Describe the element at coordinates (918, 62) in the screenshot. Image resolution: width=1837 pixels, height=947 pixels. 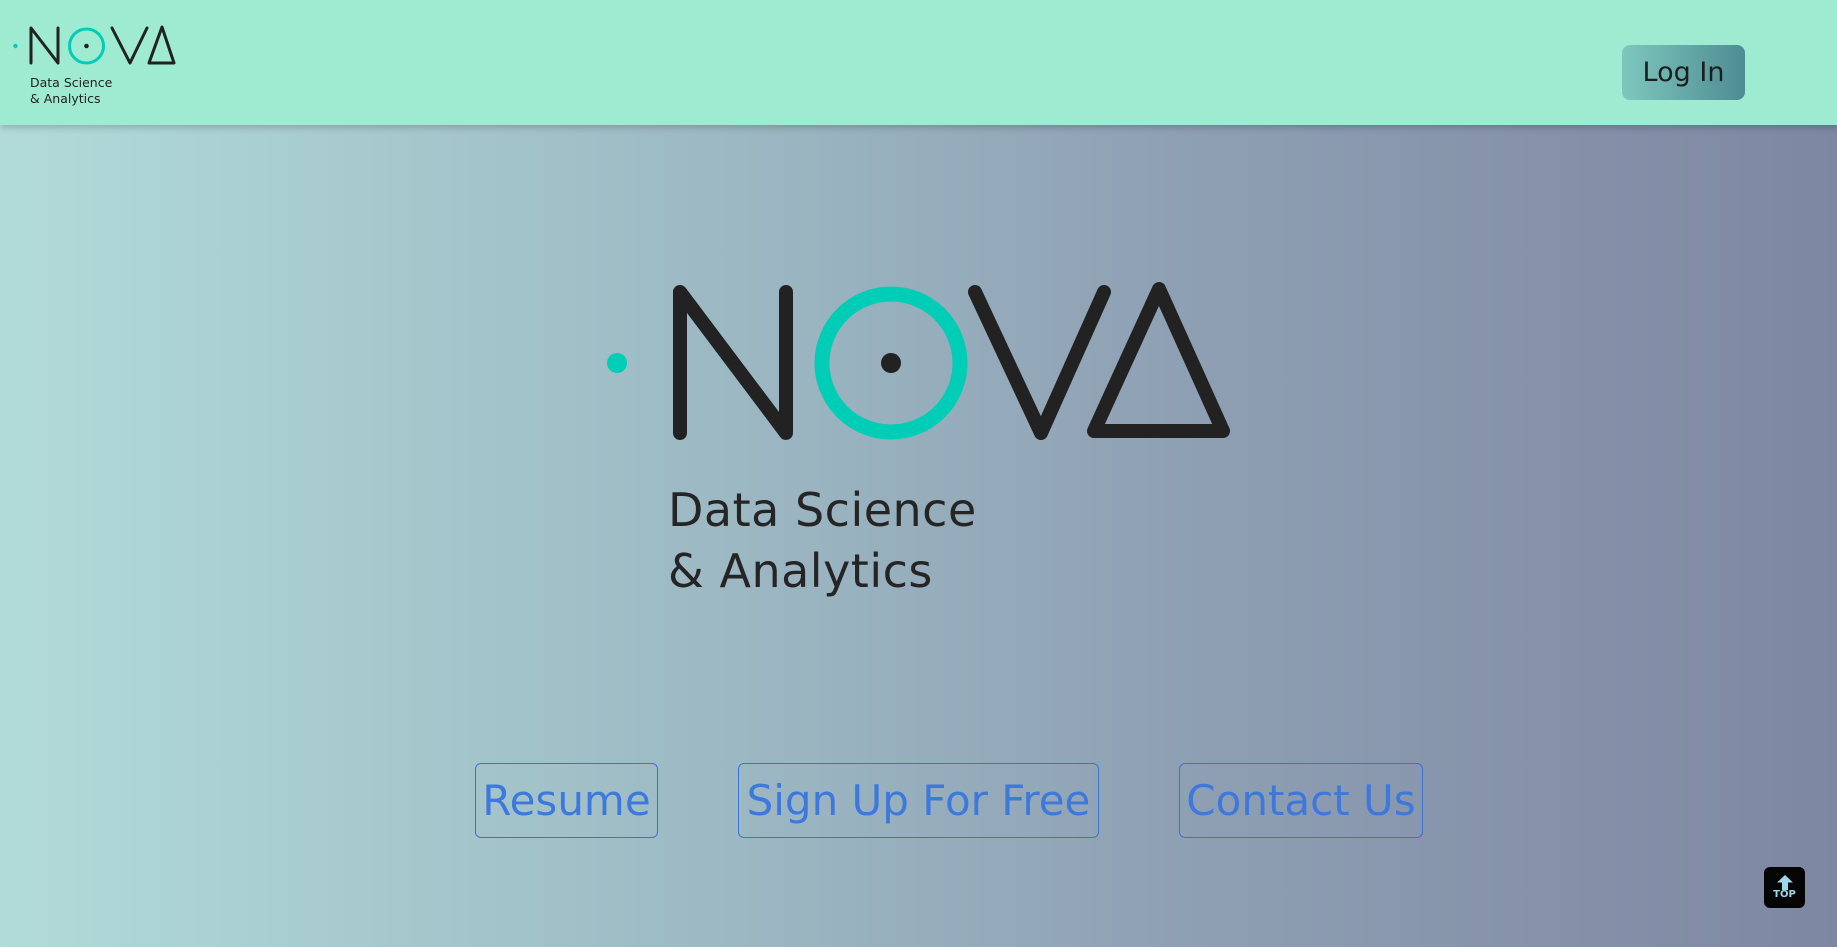
I see `top-navbar: Data Science & Analytics Log In` at that location.